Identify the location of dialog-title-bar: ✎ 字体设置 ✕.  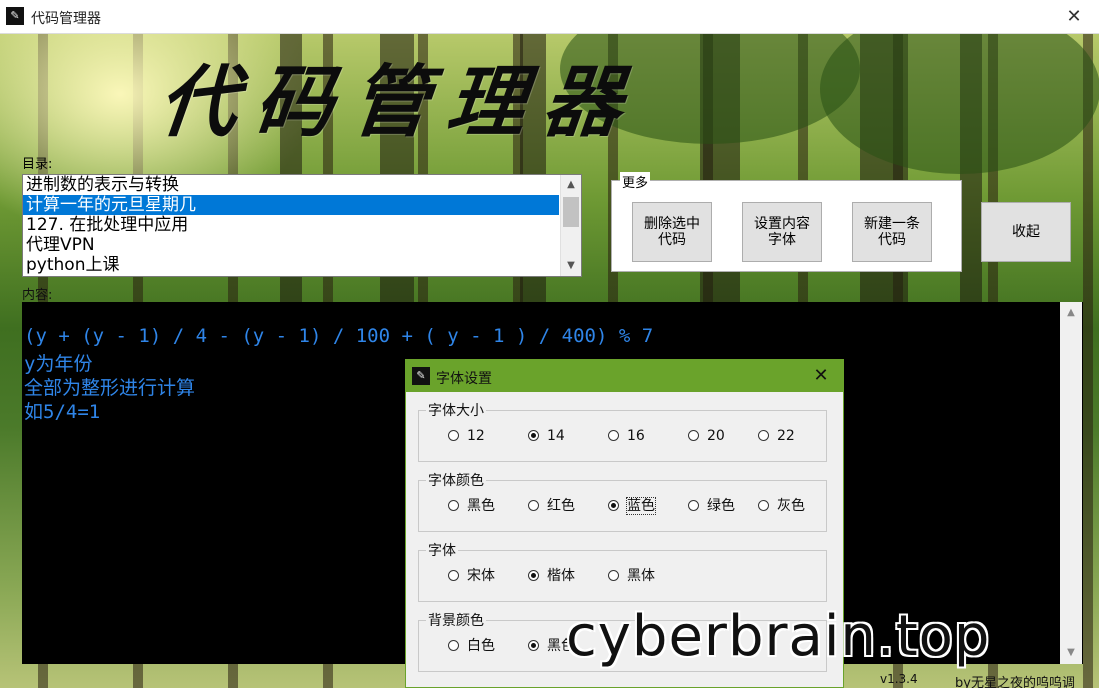
(624, 376).